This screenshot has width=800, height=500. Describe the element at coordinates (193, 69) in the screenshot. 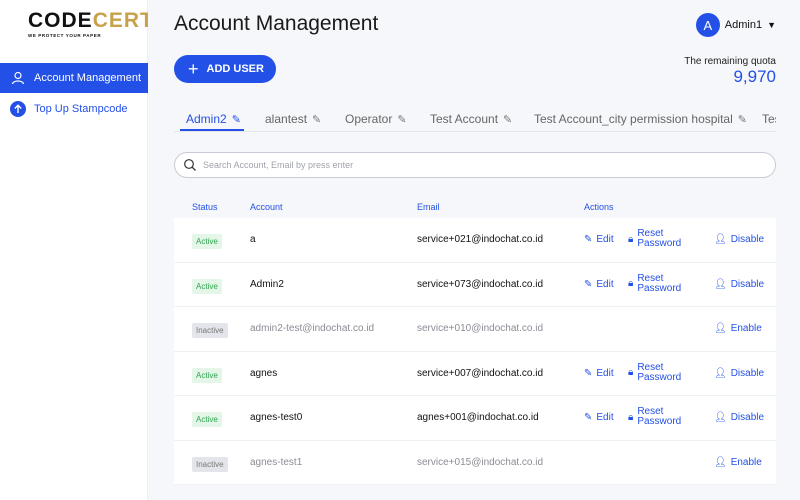

I see `plus-icon: +` at that location.